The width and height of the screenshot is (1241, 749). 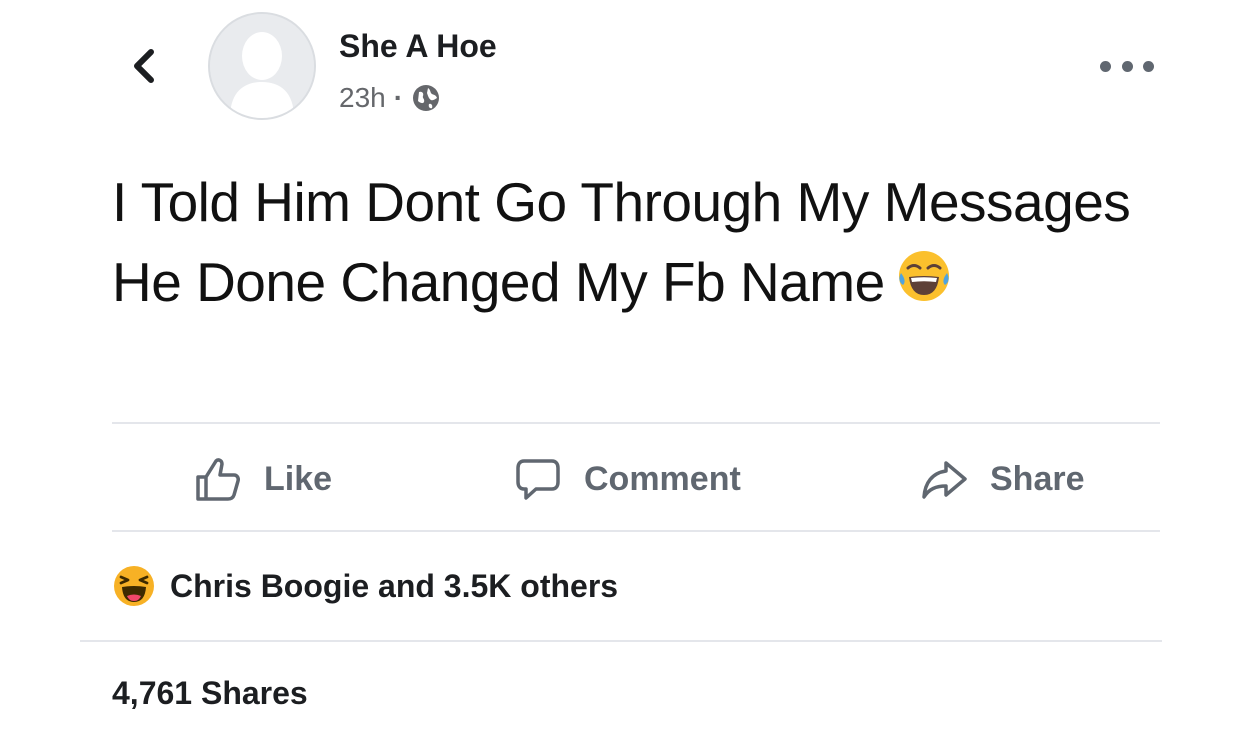 I want to click on comment-label: Comment, so click(x=662, y=478).